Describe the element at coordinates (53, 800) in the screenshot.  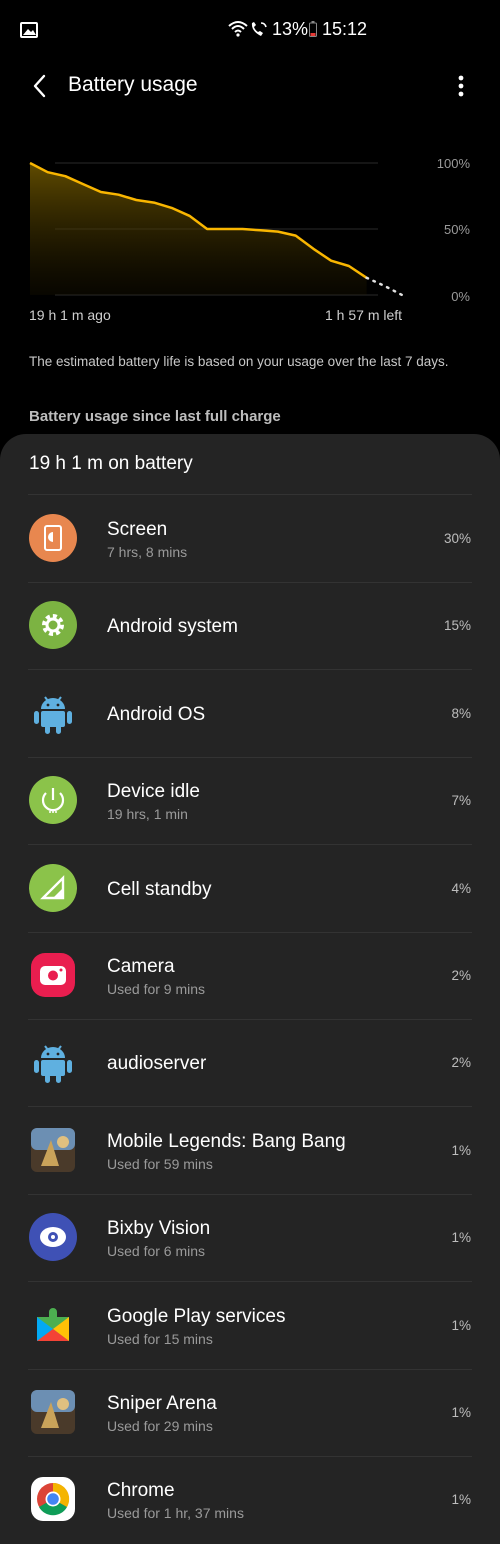
I see `power-icon` at that location.